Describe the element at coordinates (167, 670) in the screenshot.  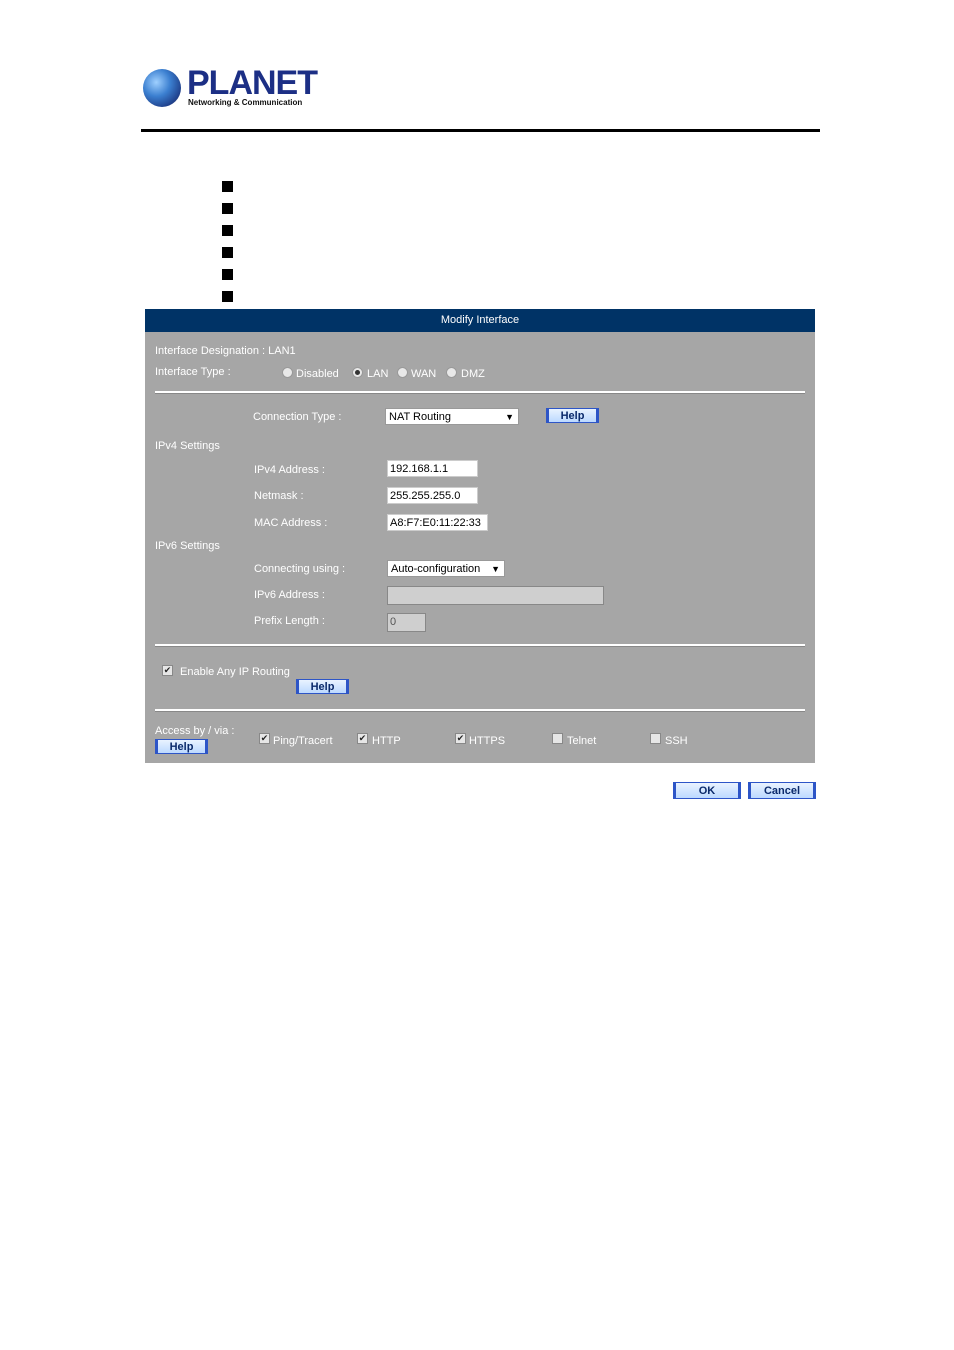
I see `any-ip-routing-checkbox: ✔` at that location.